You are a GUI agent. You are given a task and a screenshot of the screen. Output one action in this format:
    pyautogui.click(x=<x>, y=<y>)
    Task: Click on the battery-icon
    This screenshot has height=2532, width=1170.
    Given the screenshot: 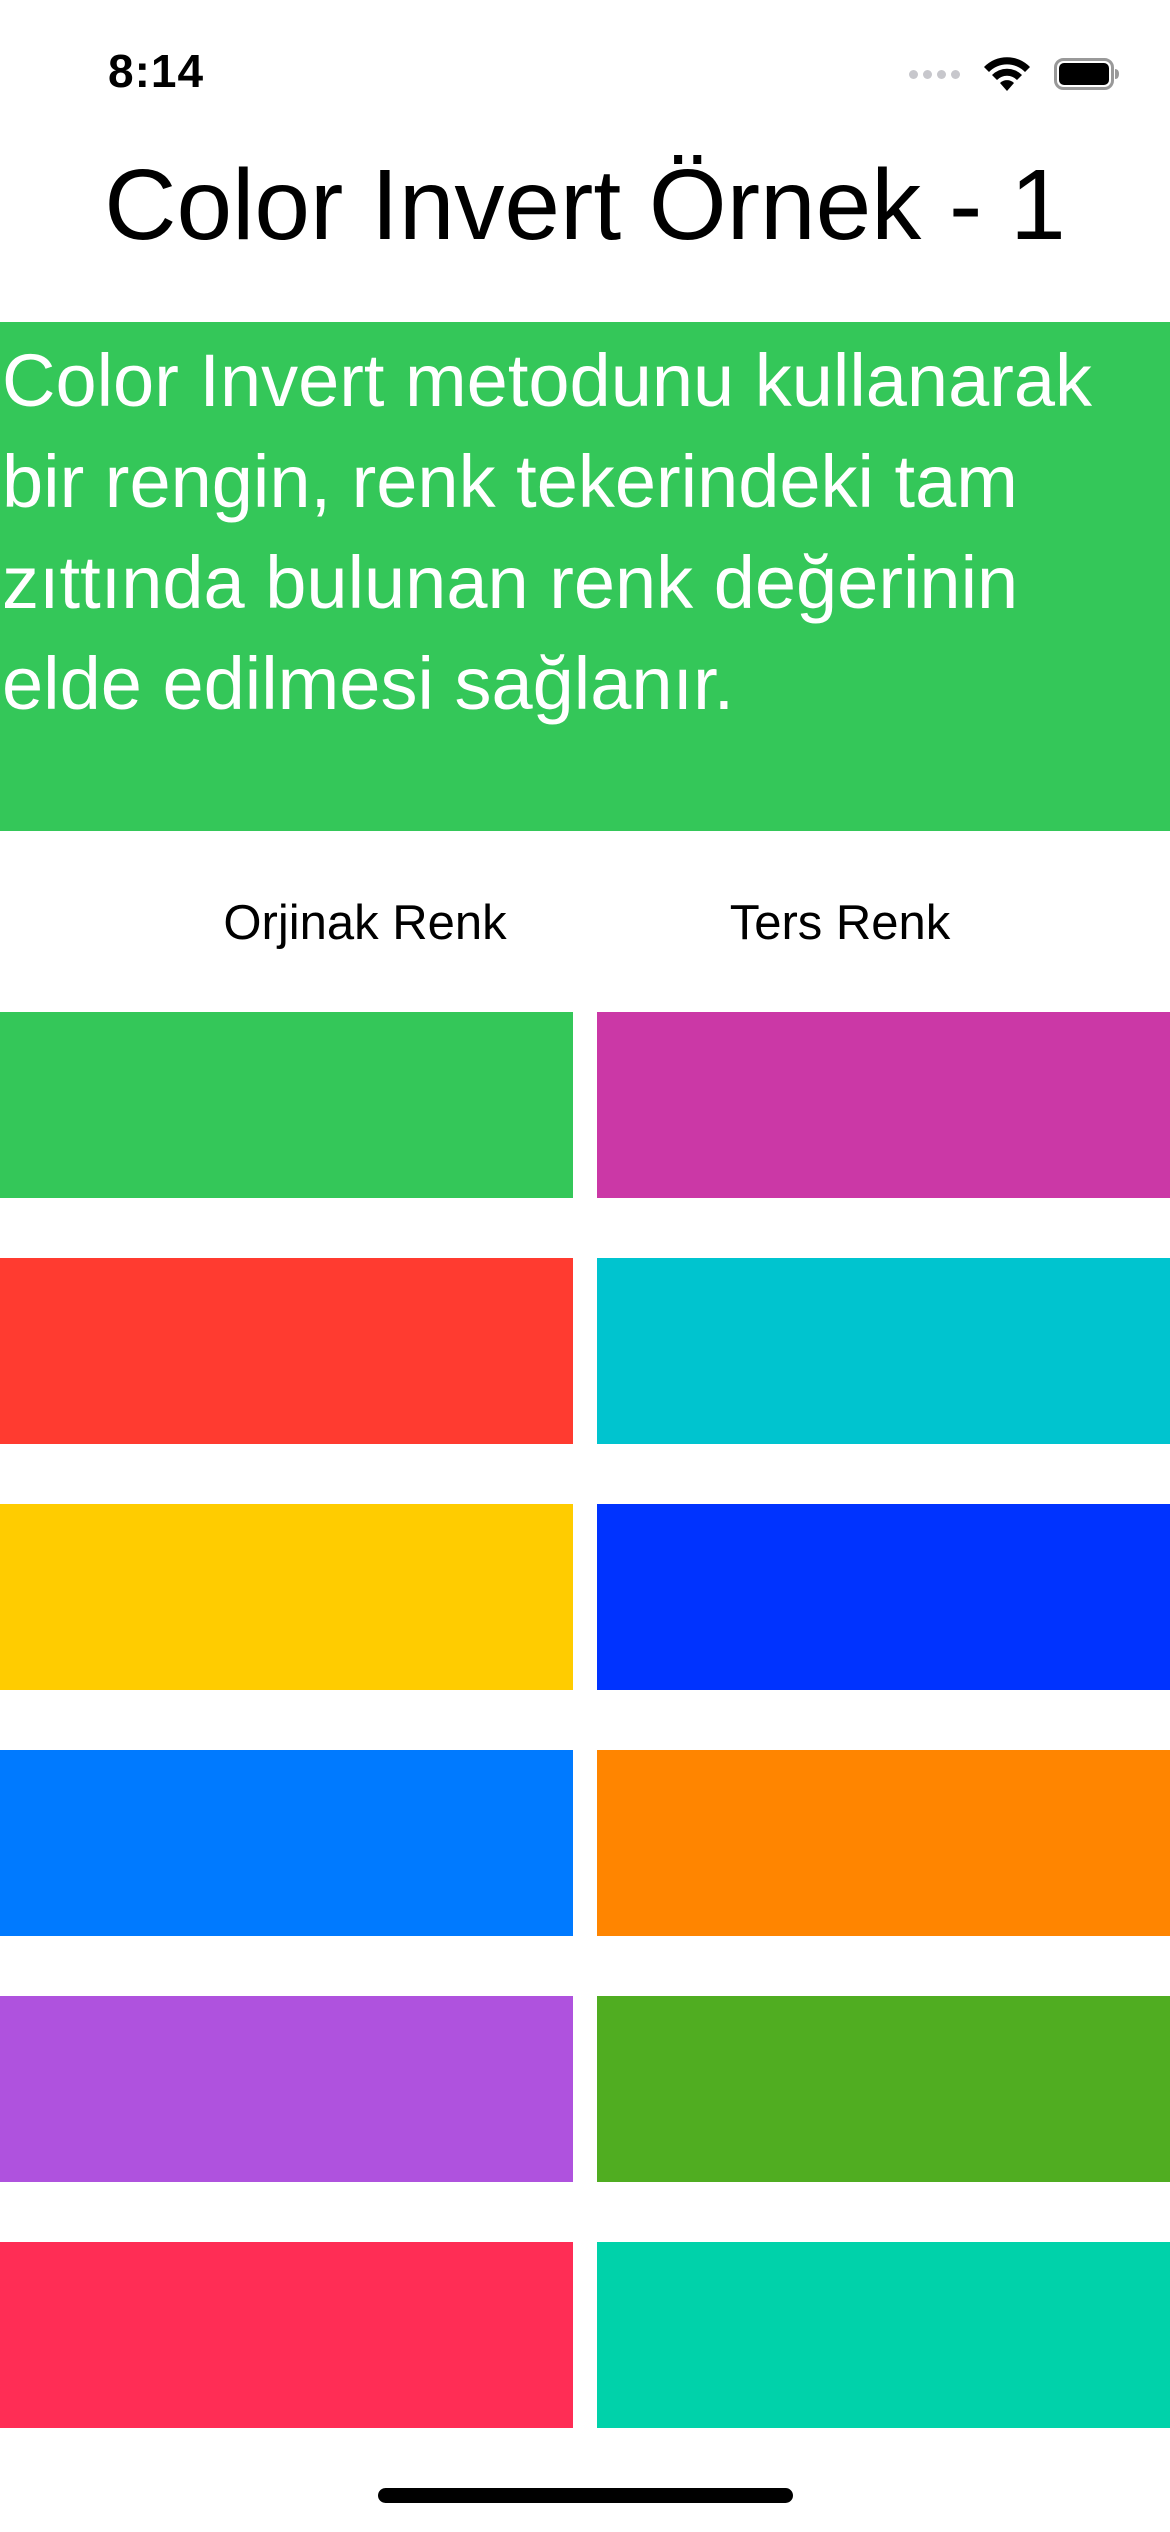 What is the action you would take?
    pyautogui.click(x=1086, y=74)
    